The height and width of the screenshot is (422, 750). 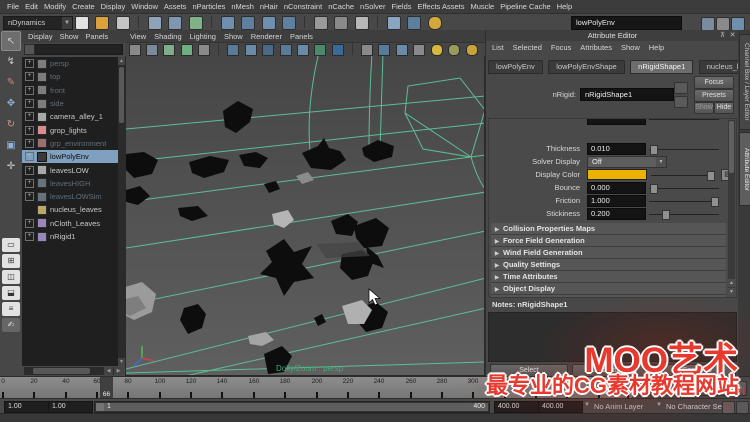 I want to click on command-line, so click(x=375, y=417).